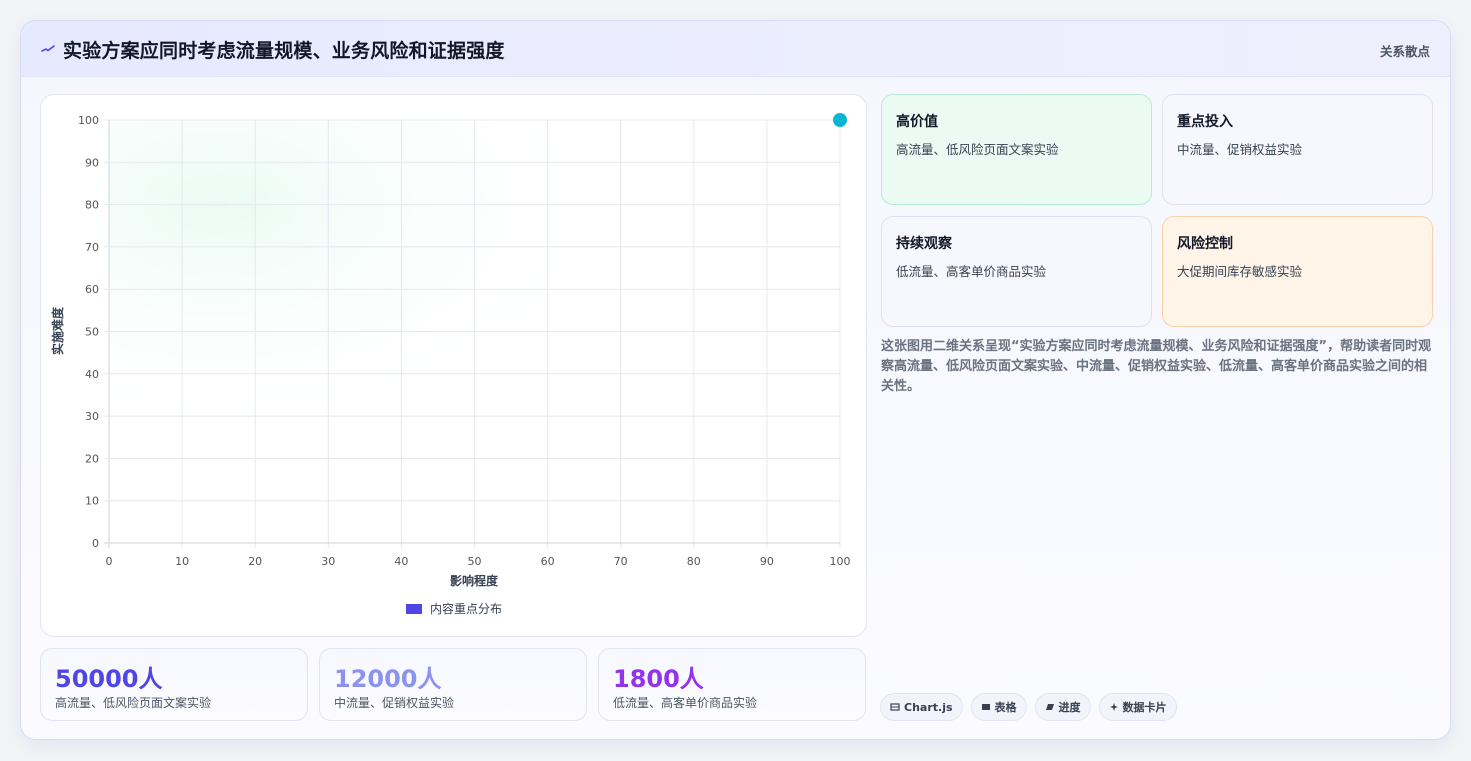  What do you see at coordinates (928, 707) in the screenshot?
I see `chip-label: Chart.js` at bounding box center [928, 707].